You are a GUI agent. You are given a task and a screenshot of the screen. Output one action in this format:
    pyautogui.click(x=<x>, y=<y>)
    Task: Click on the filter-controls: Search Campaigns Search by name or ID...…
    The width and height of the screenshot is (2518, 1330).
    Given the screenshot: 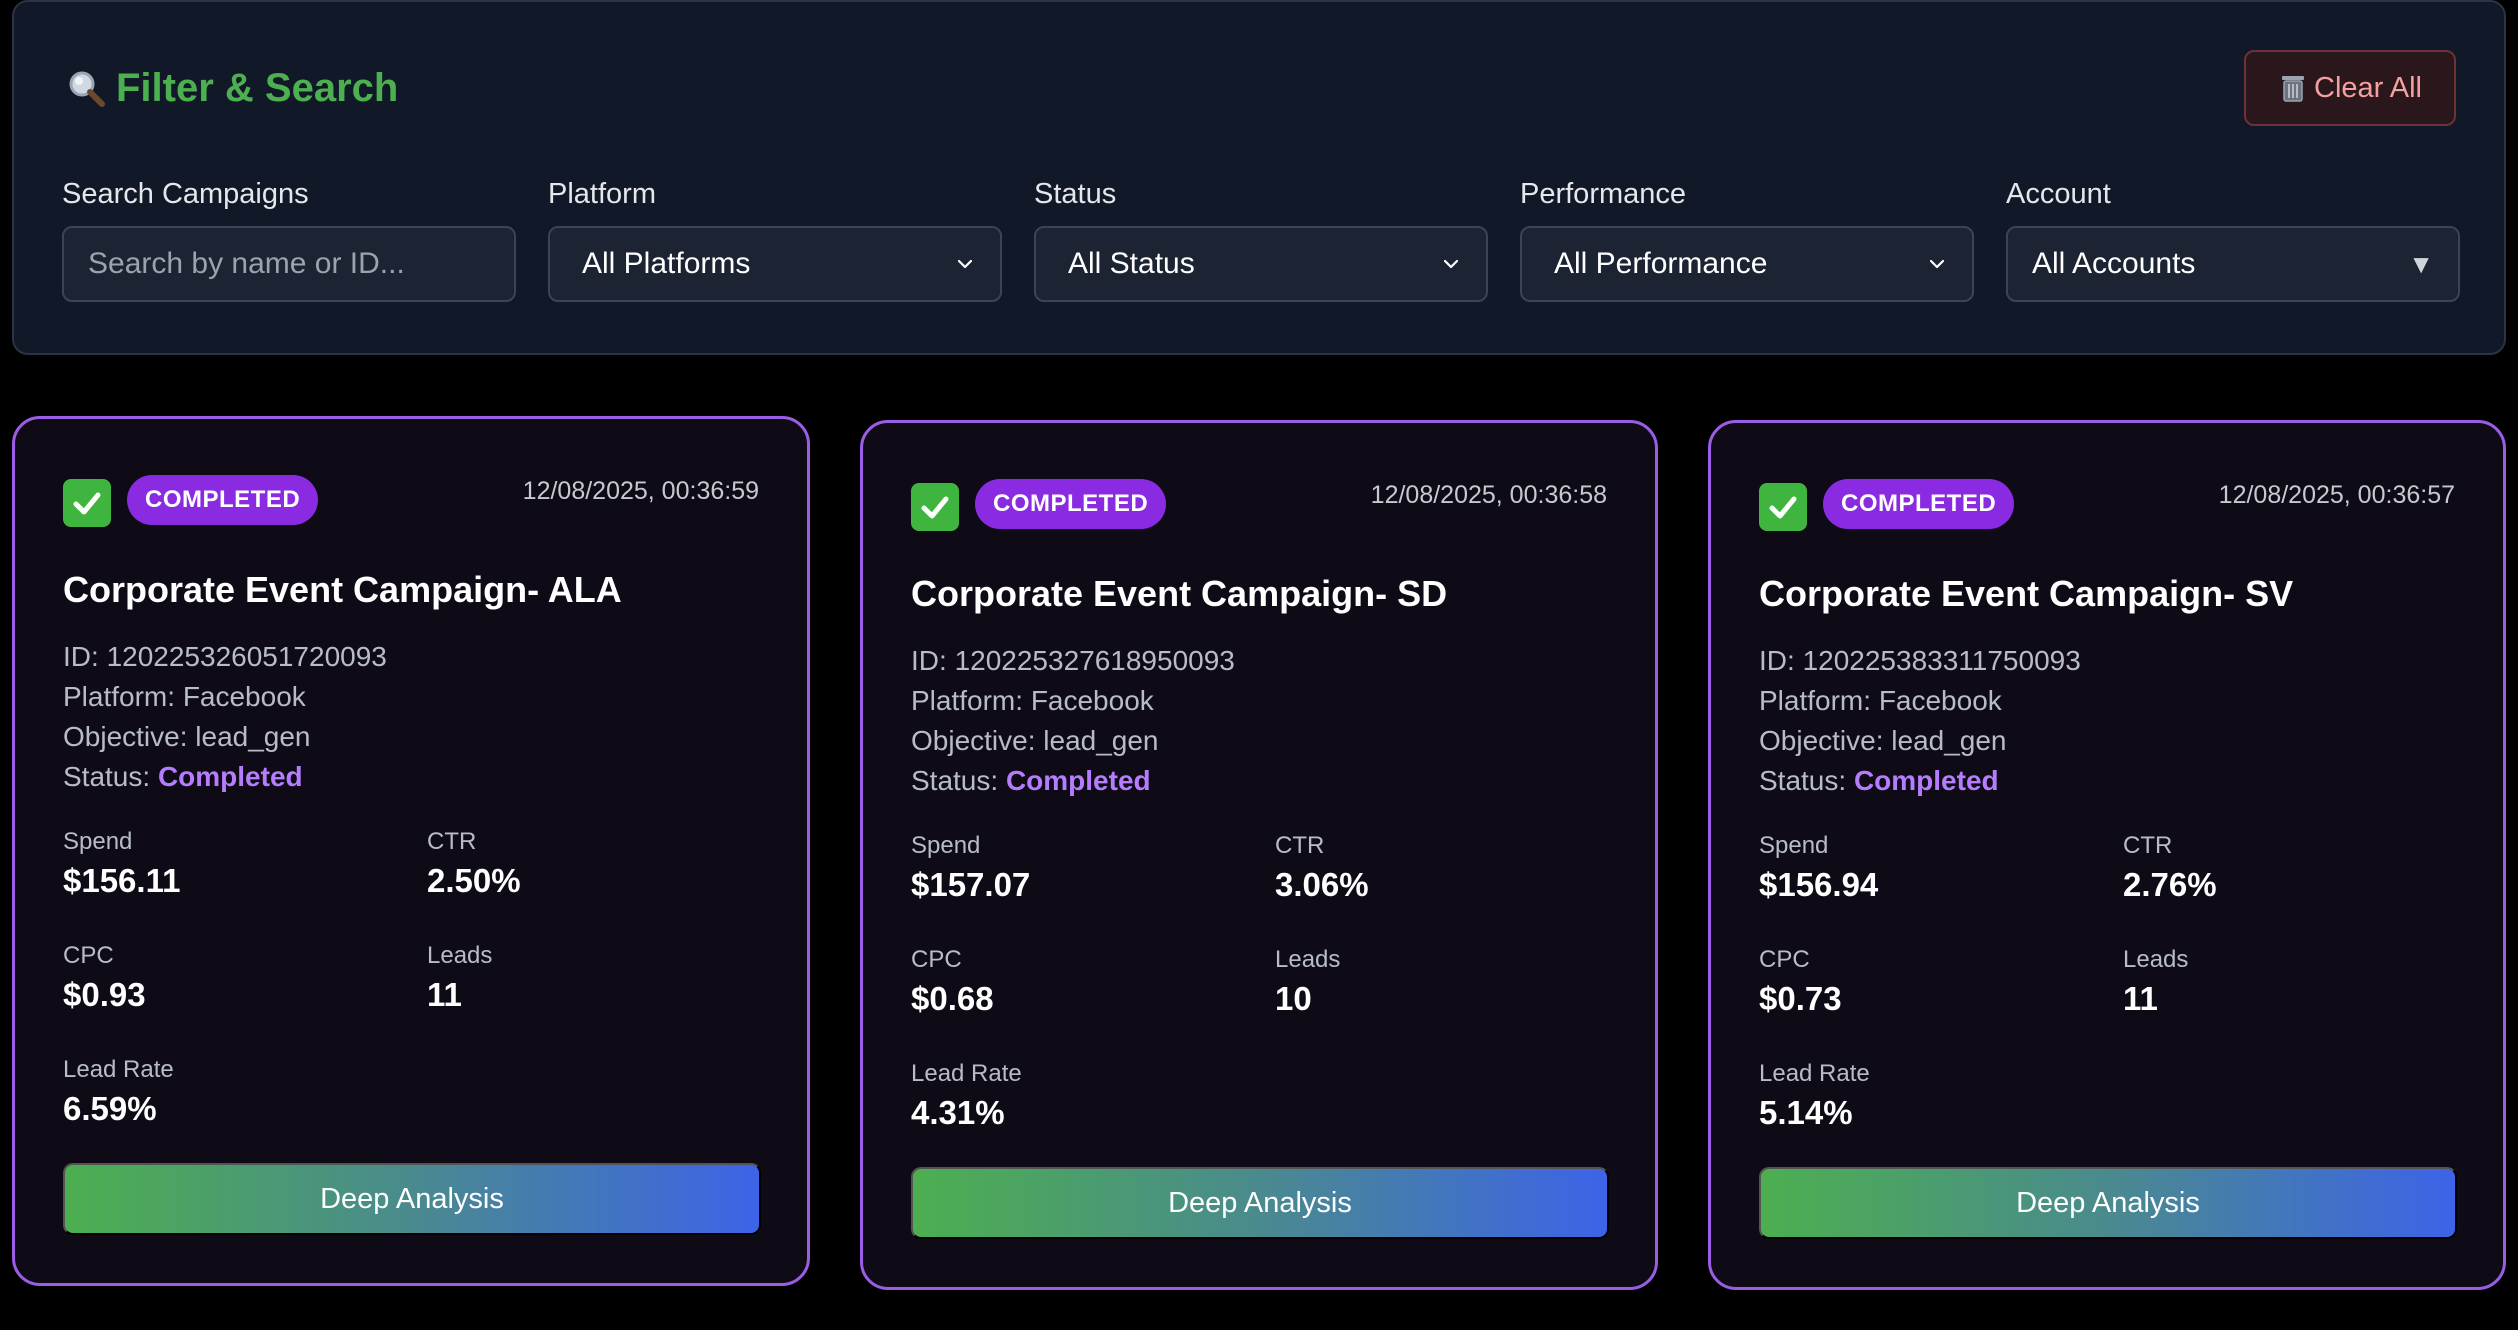 What is the action you would take?
    pyautogui.click(x=1261, y=238)
    